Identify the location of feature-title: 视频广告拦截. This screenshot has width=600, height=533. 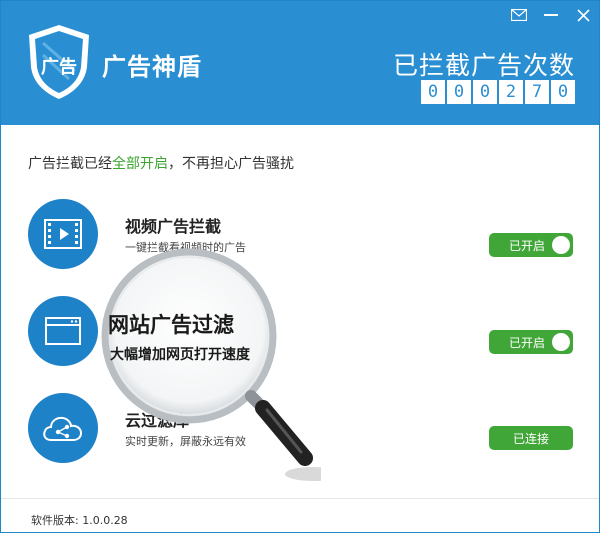
(173, 226).